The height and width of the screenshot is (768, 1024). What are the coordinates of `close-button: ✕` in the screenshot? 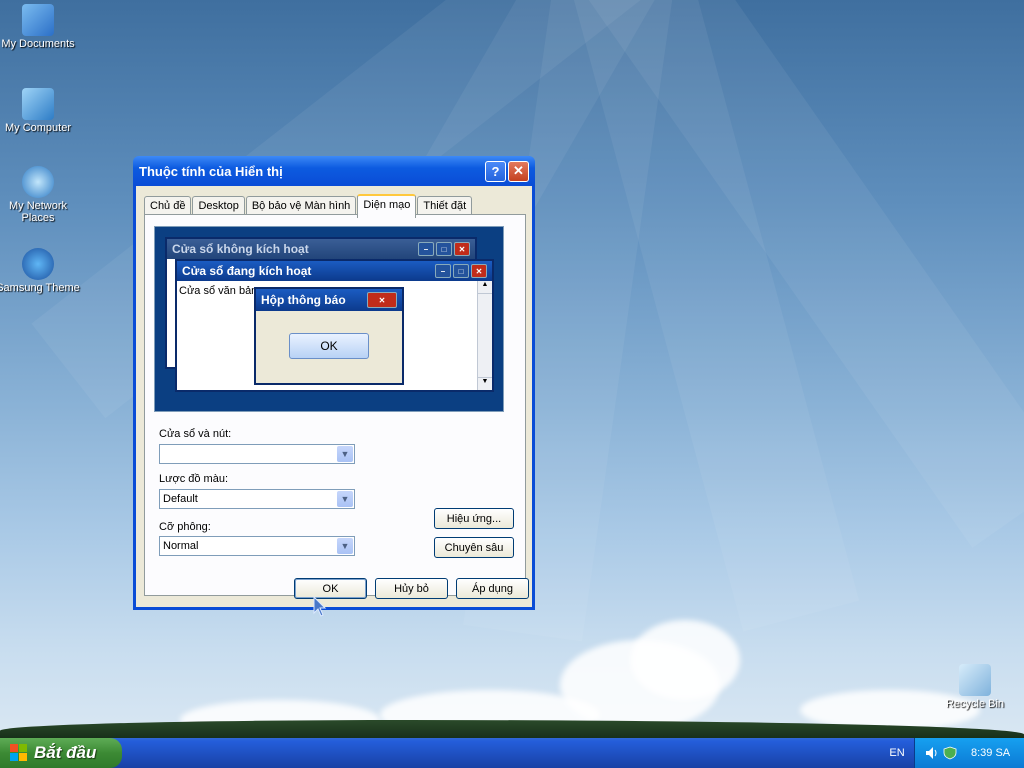 It's located at (518, 171).